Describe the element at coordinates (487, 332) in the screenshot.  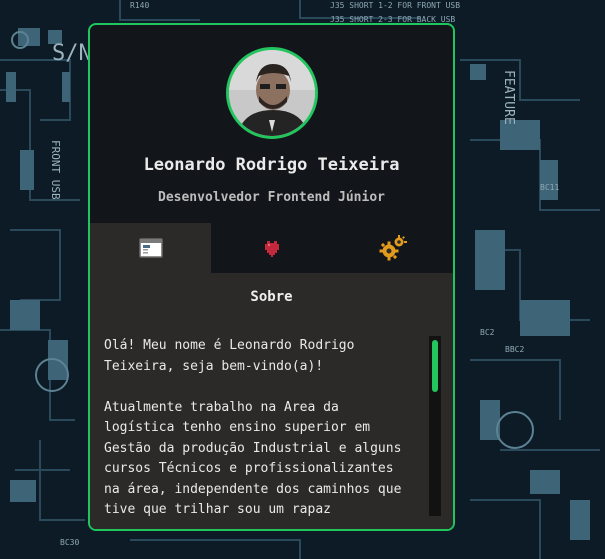
I see `svg-text: BC2` at that location.